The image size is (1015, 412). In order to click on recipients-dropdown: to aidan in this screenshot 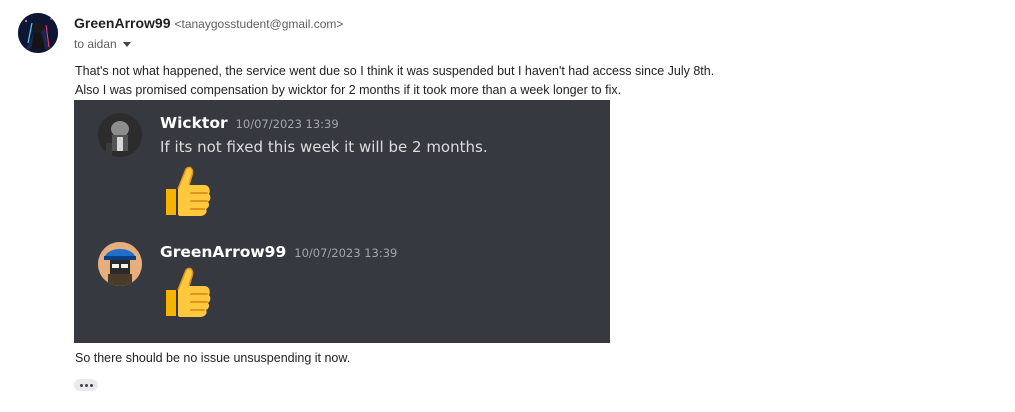, I will do `click(102, 44)`.